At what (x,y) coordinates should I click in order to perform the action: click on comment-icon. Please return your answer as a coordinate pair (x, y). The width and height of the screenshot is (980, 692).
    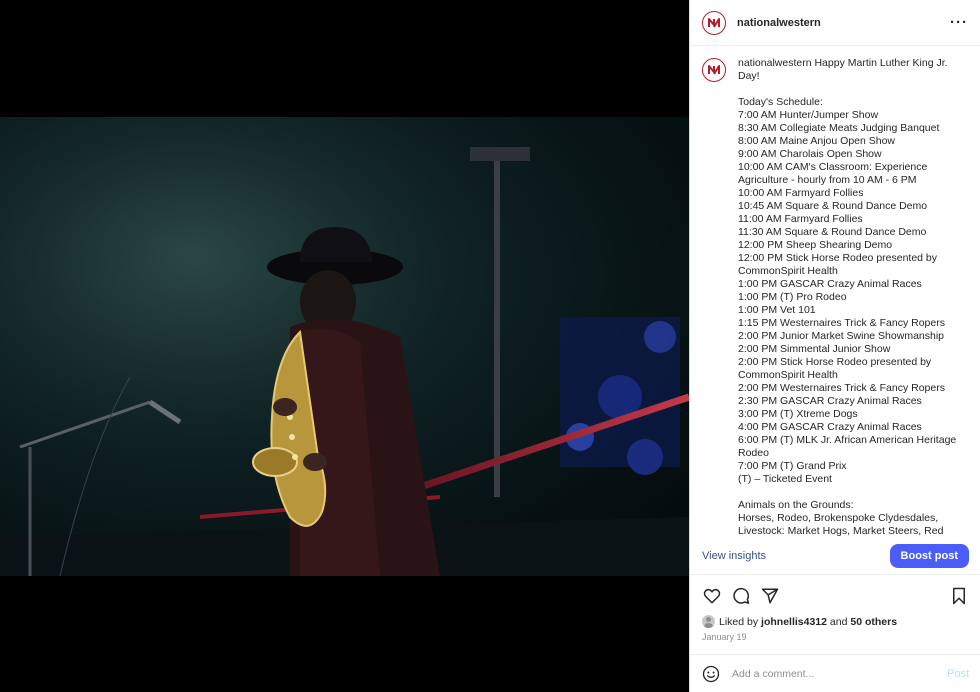
    Looking at the image, I should click on (741, 596).